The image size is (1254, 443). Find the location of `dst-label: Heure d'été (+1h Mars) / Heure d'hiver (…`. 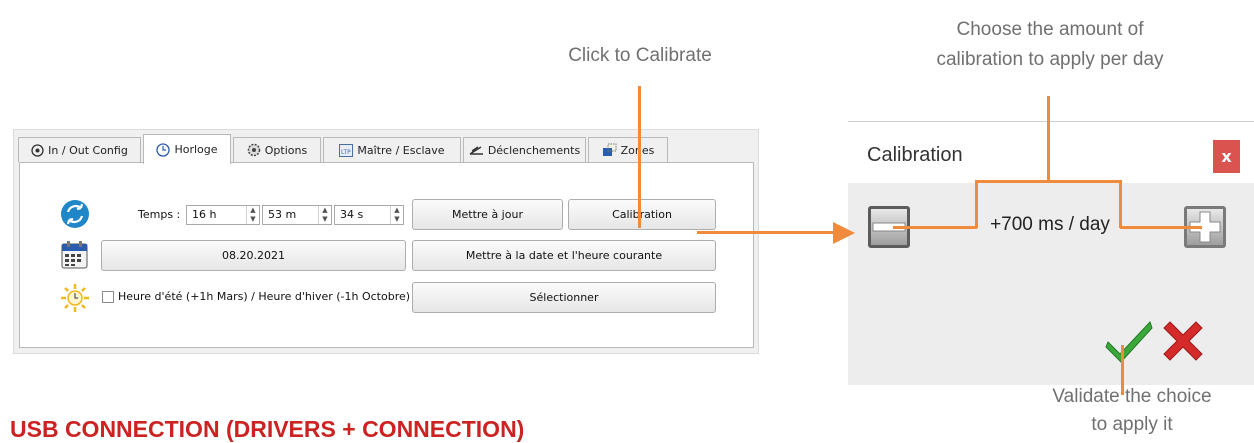

dst-label: Heure d'été (+1h Mars) / Heure d'hiver (… is located at coordinates (264, 296).